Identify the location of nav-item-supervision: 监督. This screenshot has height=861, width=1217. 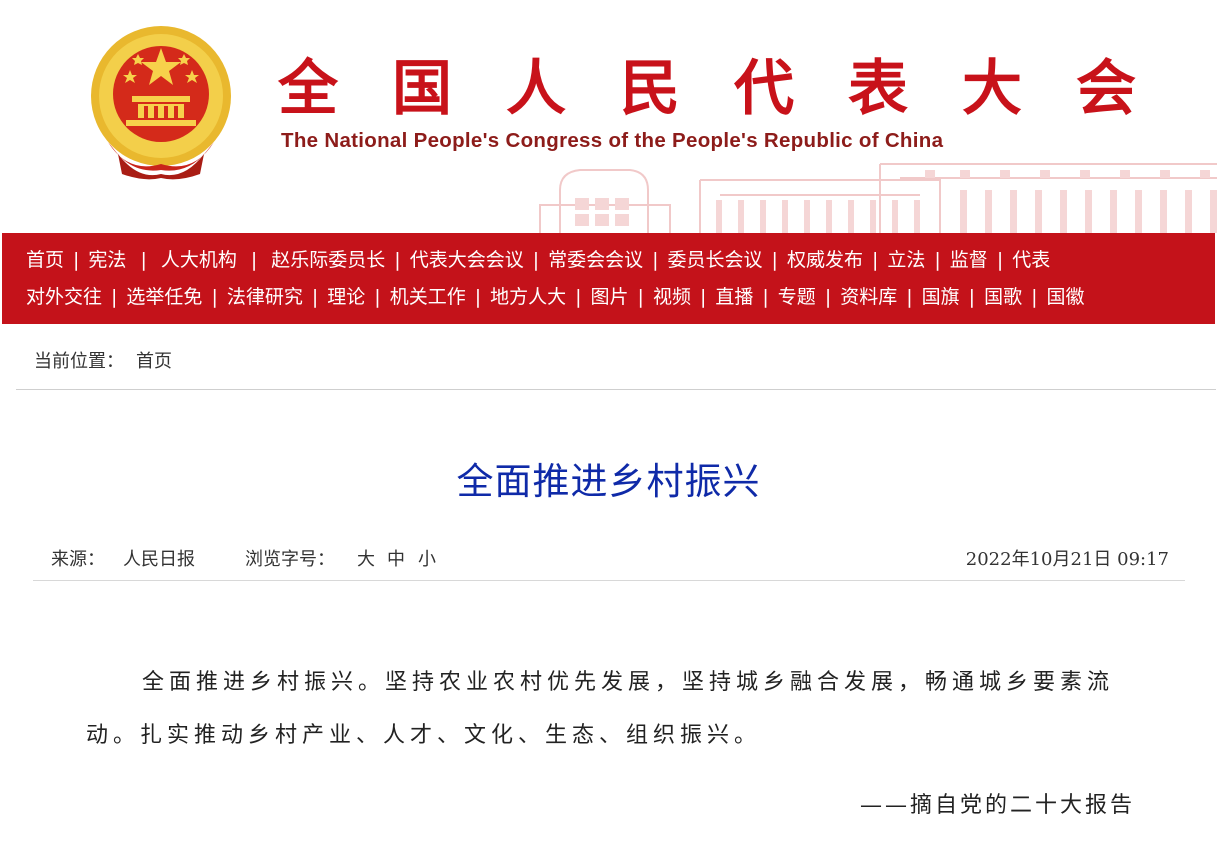
(969, 260).